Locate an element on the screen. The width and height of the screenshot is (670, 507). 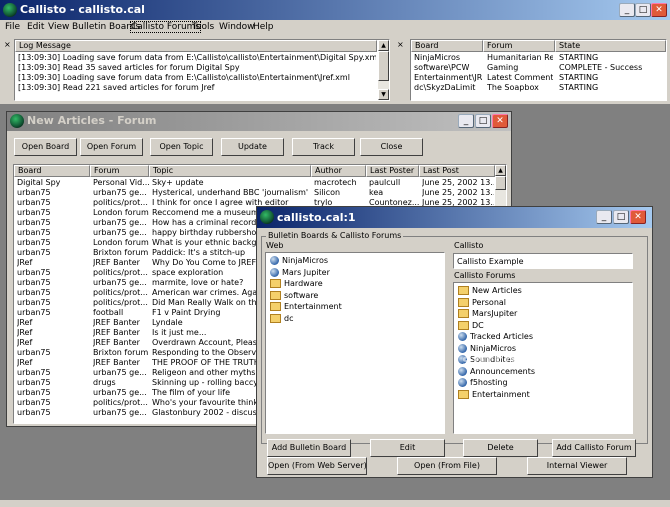
tree-item: Tracked Articles is located at coordinates (495, 336).